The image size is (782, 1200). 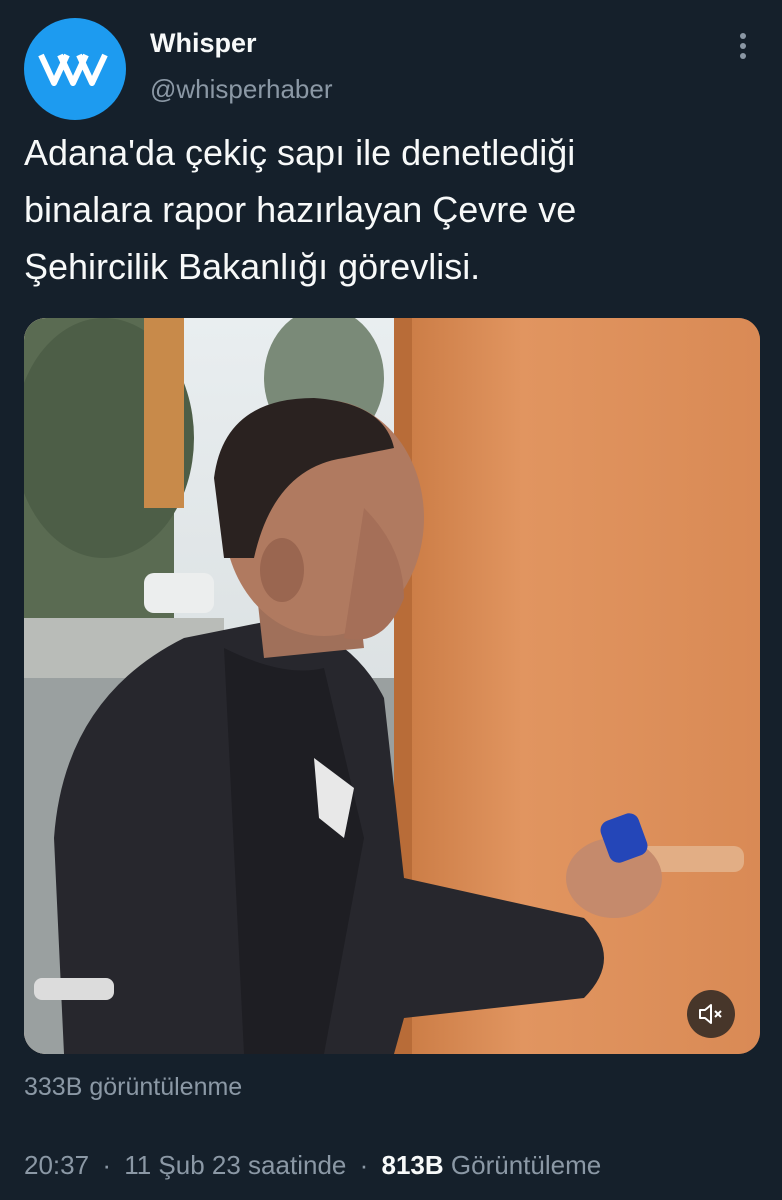 I want to click on tweet-date: 11 Şub 23 saatinde, so click(x=235, y=1165).